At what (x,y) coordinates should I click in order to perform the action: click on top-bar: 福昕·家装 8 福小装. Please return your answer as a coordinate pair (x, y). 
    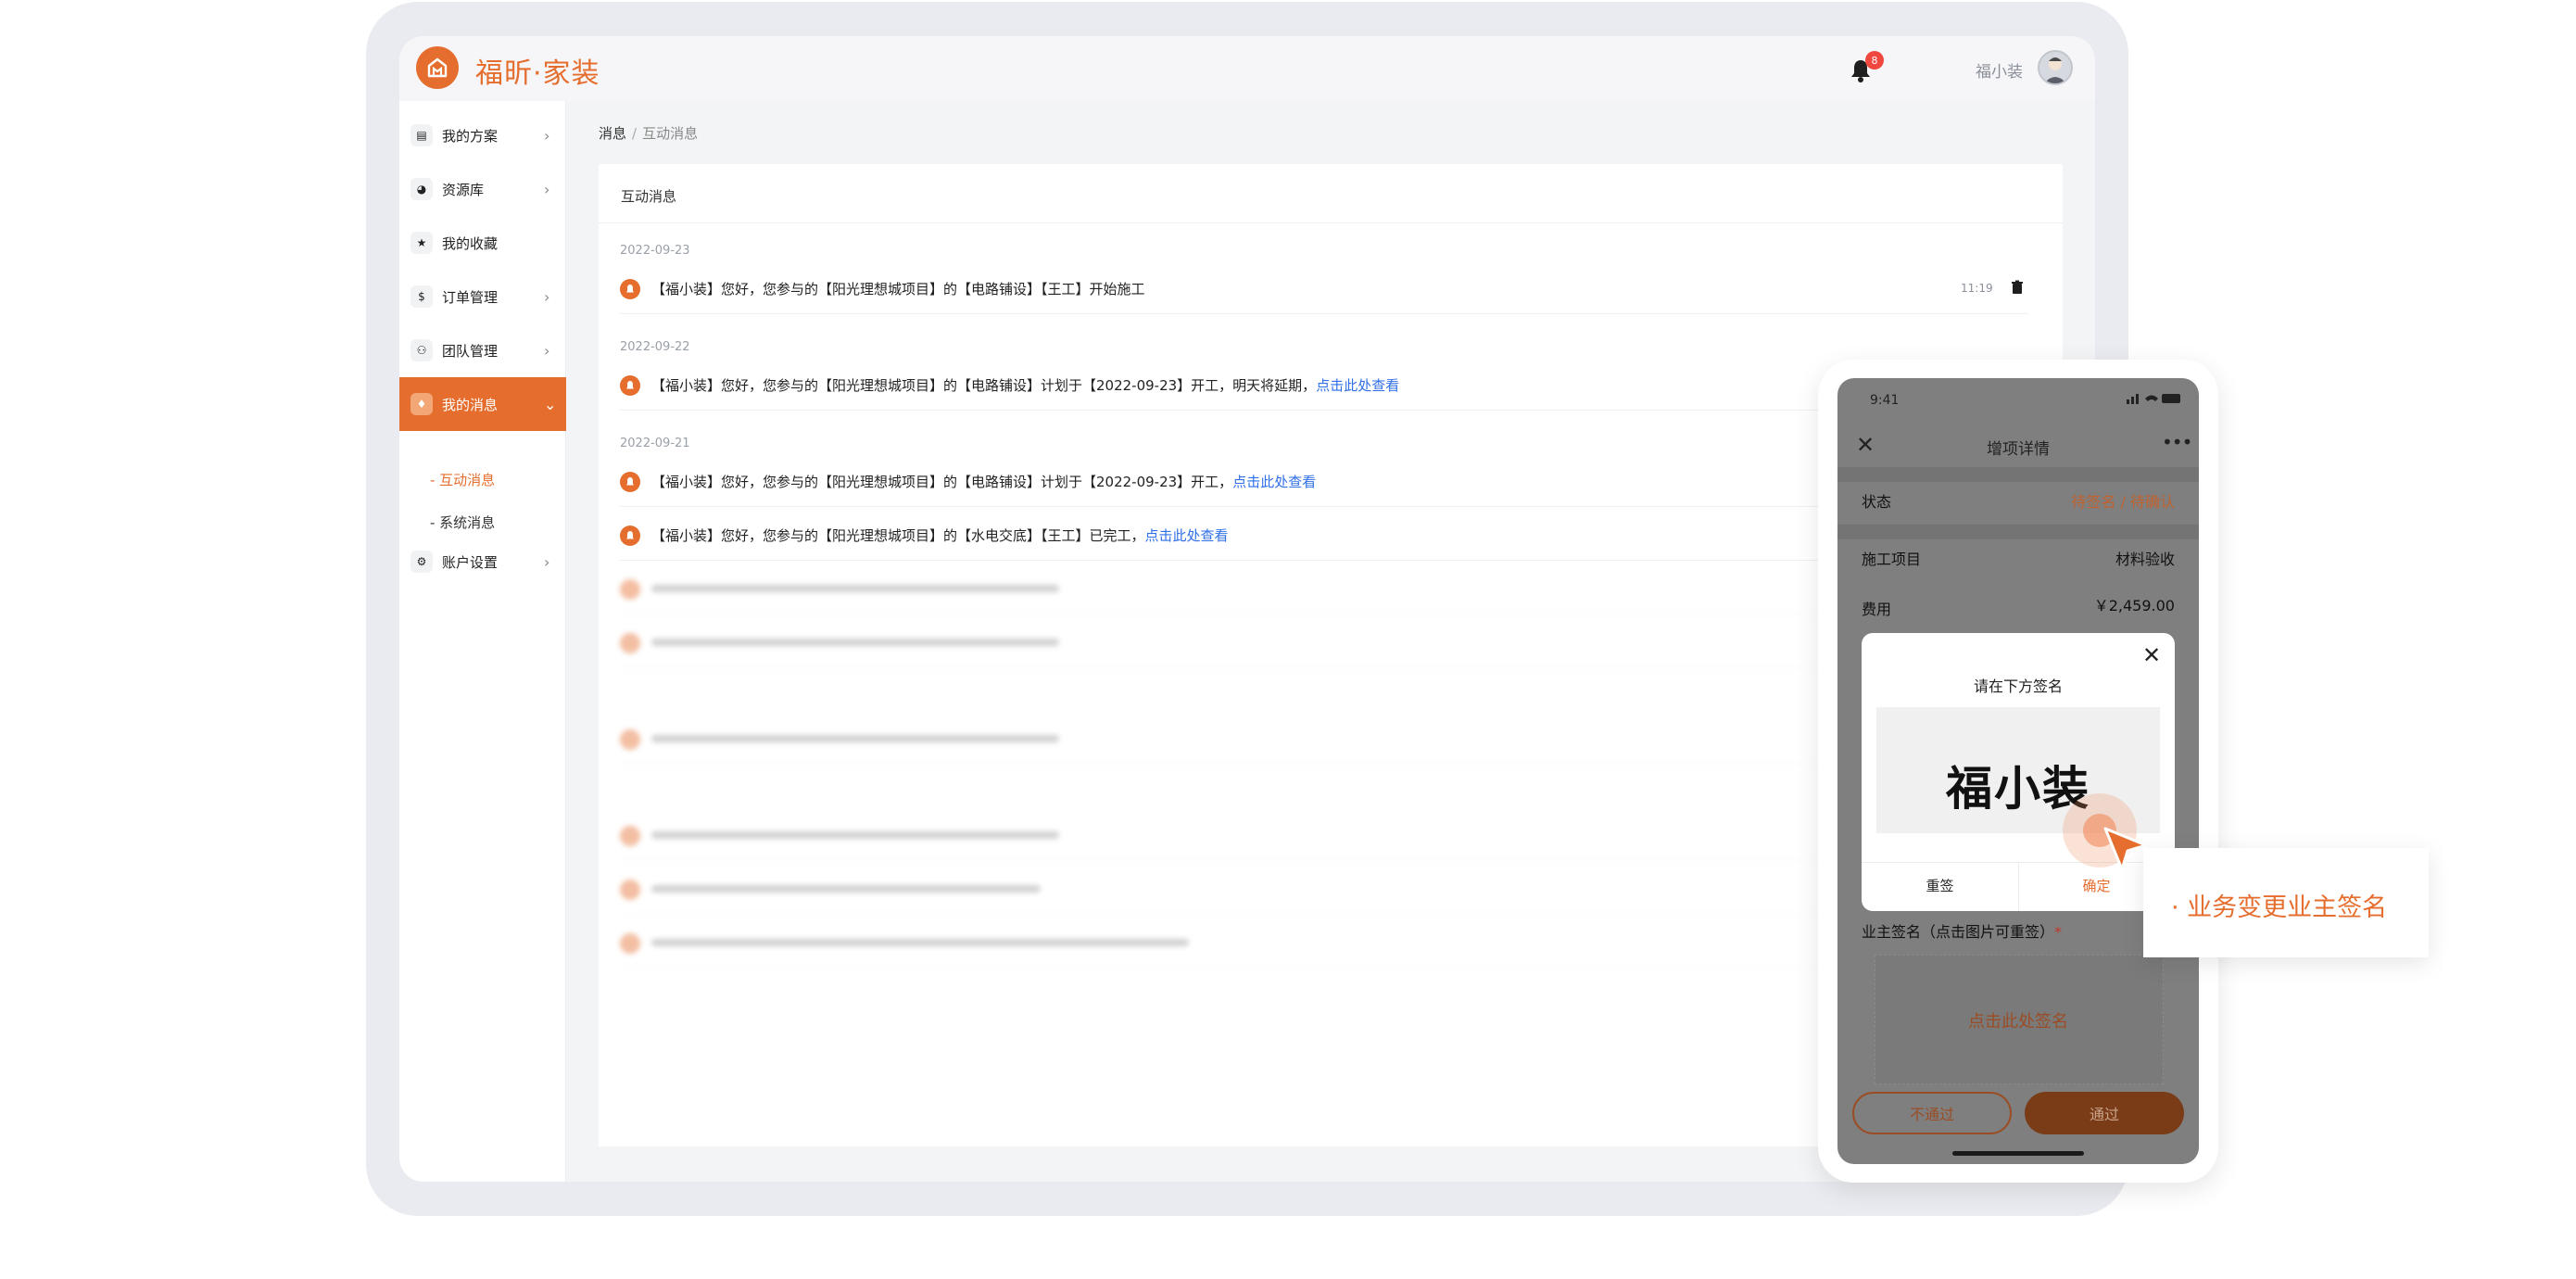
    Looking at the image, I should click on (1247, 68).